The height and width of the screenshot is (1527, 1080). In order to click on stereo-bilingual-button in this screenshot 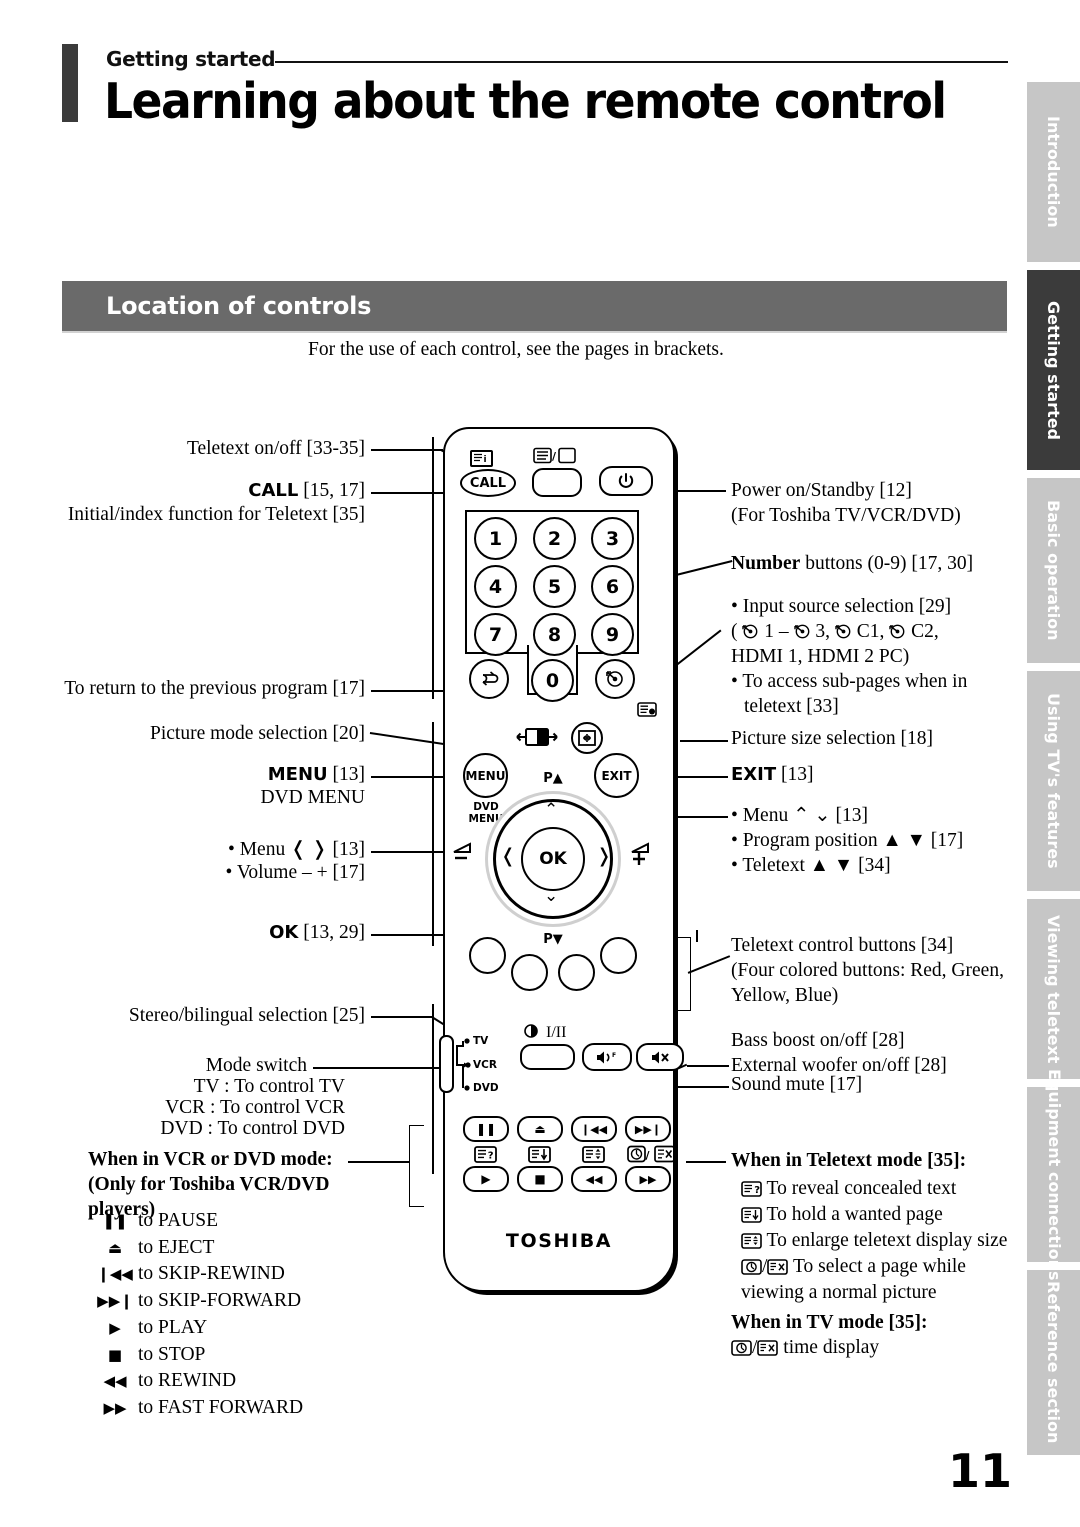, I will do `click(547, 1057)`.